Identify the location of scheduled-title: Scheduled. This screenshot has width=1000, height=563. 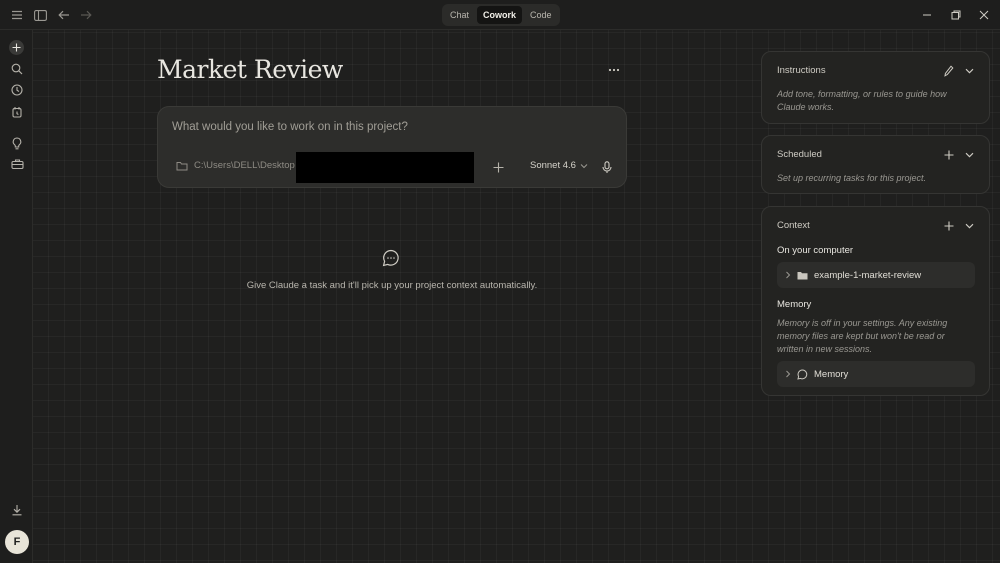
(799, 154).